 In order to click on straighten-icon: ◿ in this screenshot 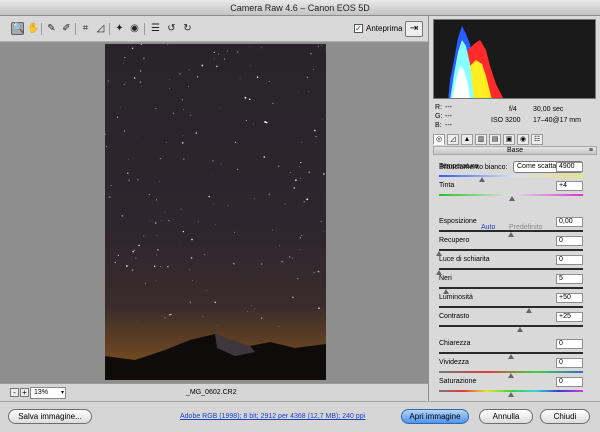, I will do `click(100, 28)`.